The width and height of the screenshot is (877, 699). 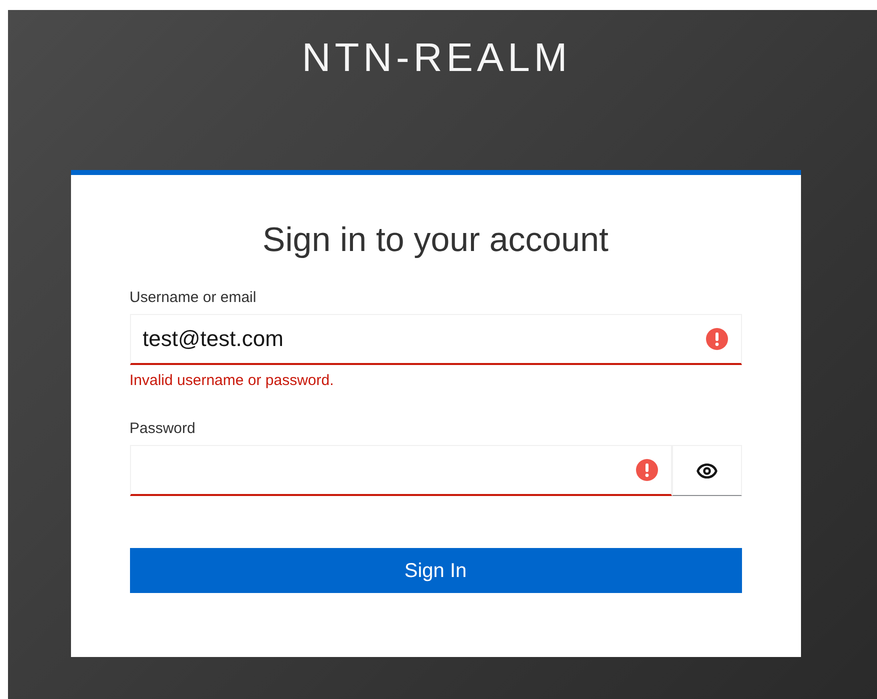 I want to click on sign-in-button: Sign In, so click(x=436, y=570).